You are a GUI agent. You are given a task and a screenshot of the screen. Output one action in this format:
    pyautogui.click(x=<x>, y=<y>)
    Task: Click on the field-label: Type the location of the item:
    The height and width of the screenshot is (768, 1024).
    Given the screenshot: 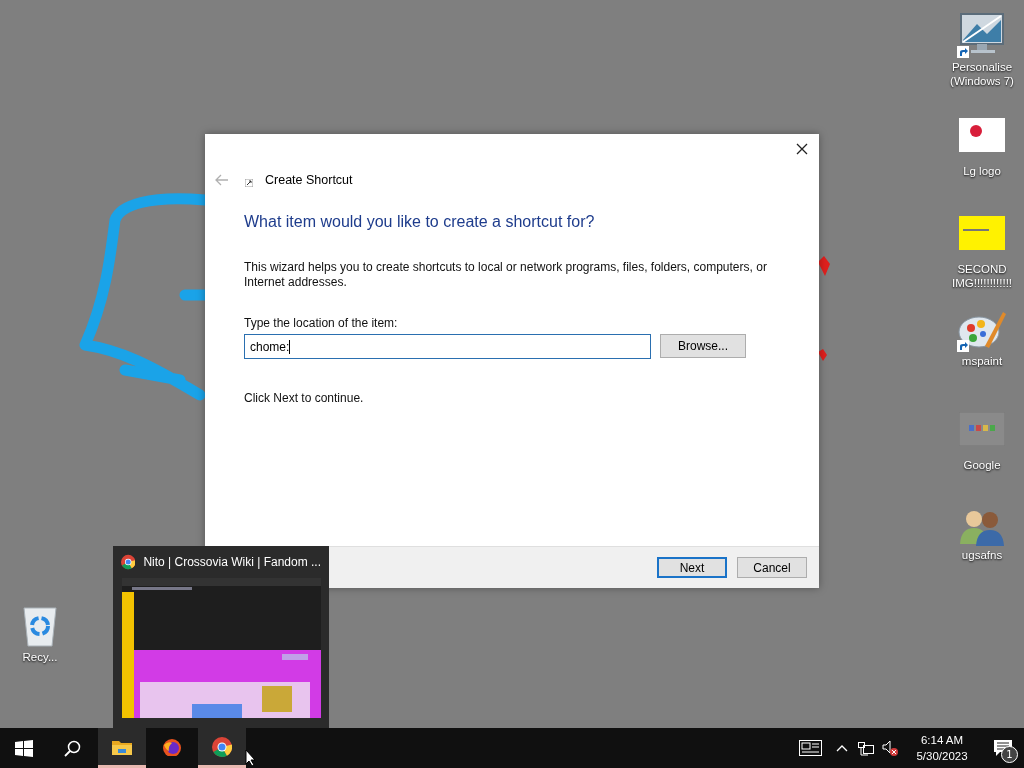 What is the action you would take?
    pyautogui.click(x=321, y=323)
    